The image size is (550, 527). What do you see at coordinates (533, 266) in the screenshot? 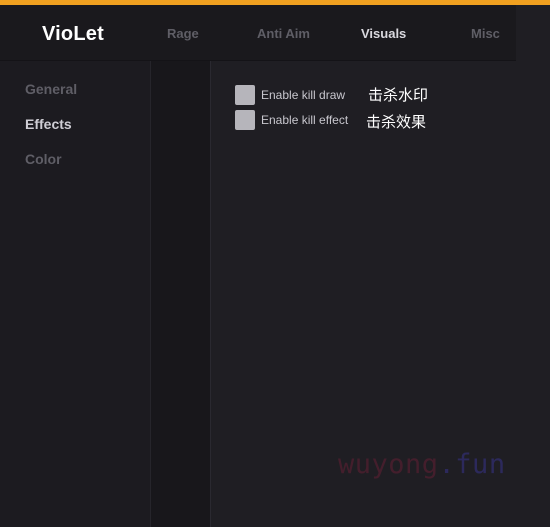
I see `right-gutter` at bounding box center [533, 266].